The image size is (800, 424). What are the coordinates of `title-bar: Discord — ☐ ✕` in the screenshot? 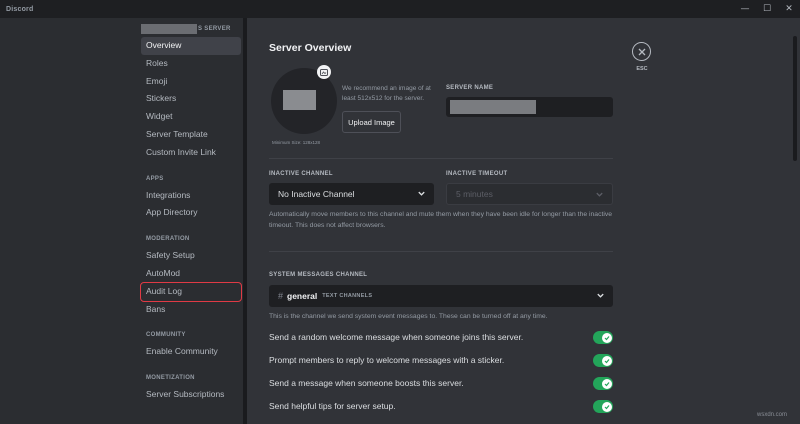 It's located at (400, 9).